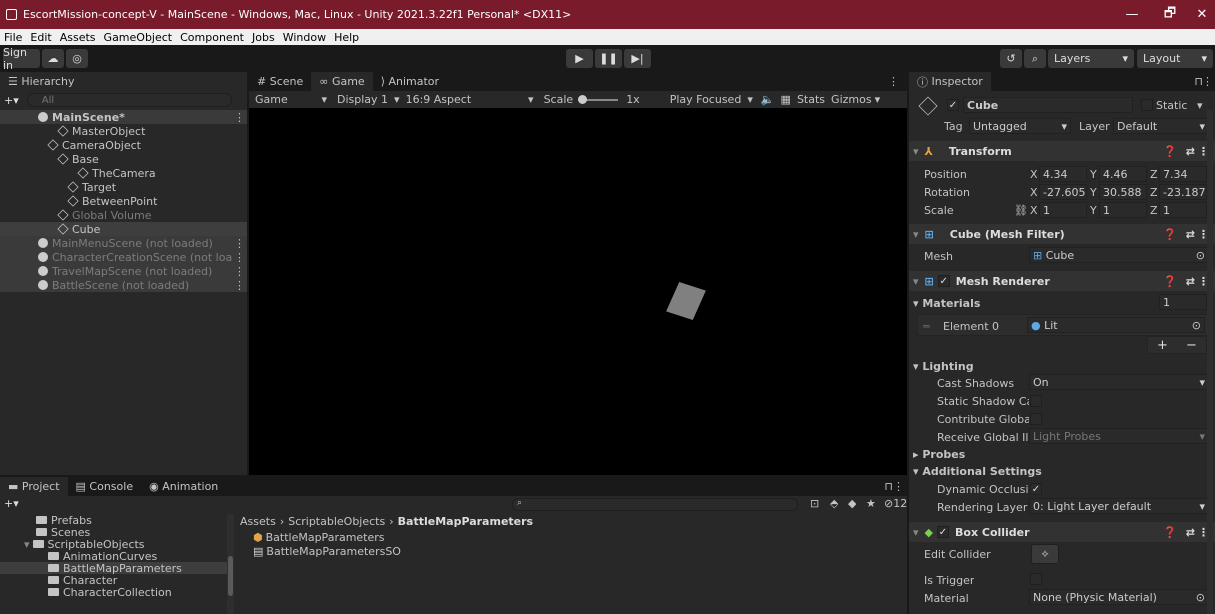 The height and width of the screenshot is (614, 1215). Describe the element at coordinates (1021, 210) in the screenshot. I see `constrain-proportions-icon: ⛓` at that location.